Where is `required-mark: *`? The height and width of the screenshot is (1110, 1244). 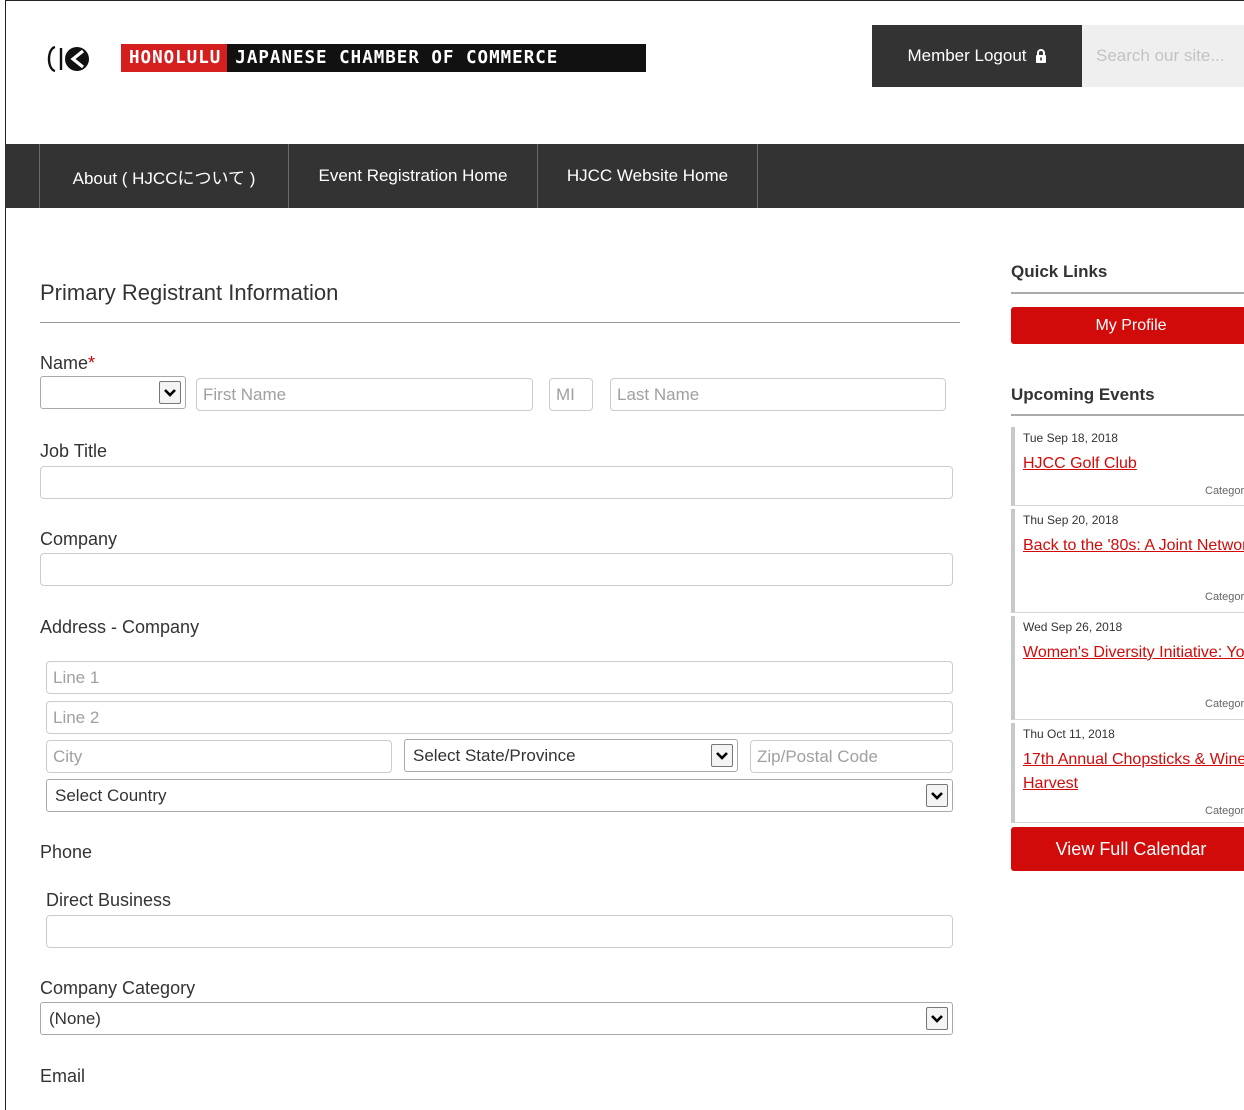 required-mark: * is located at coordinates (92, 363).